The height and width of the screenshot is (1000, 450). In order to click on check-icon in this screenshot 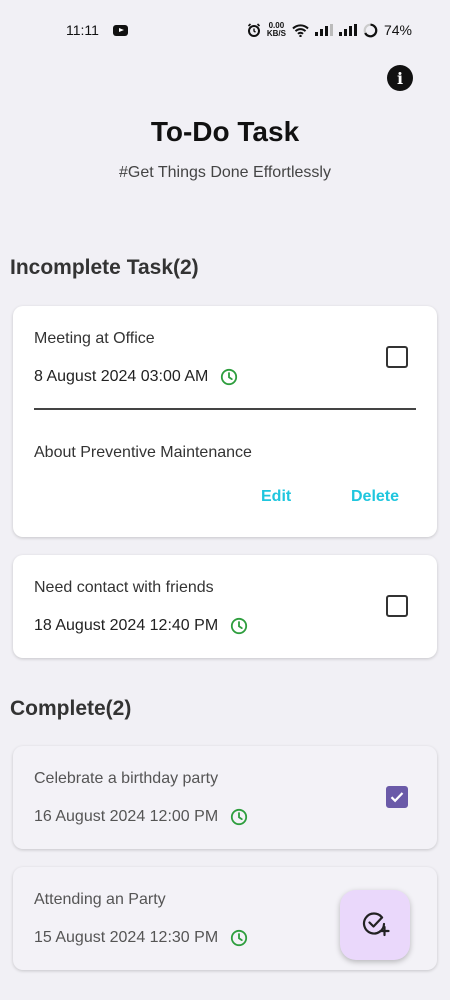, I will do `click(397, 797)`.